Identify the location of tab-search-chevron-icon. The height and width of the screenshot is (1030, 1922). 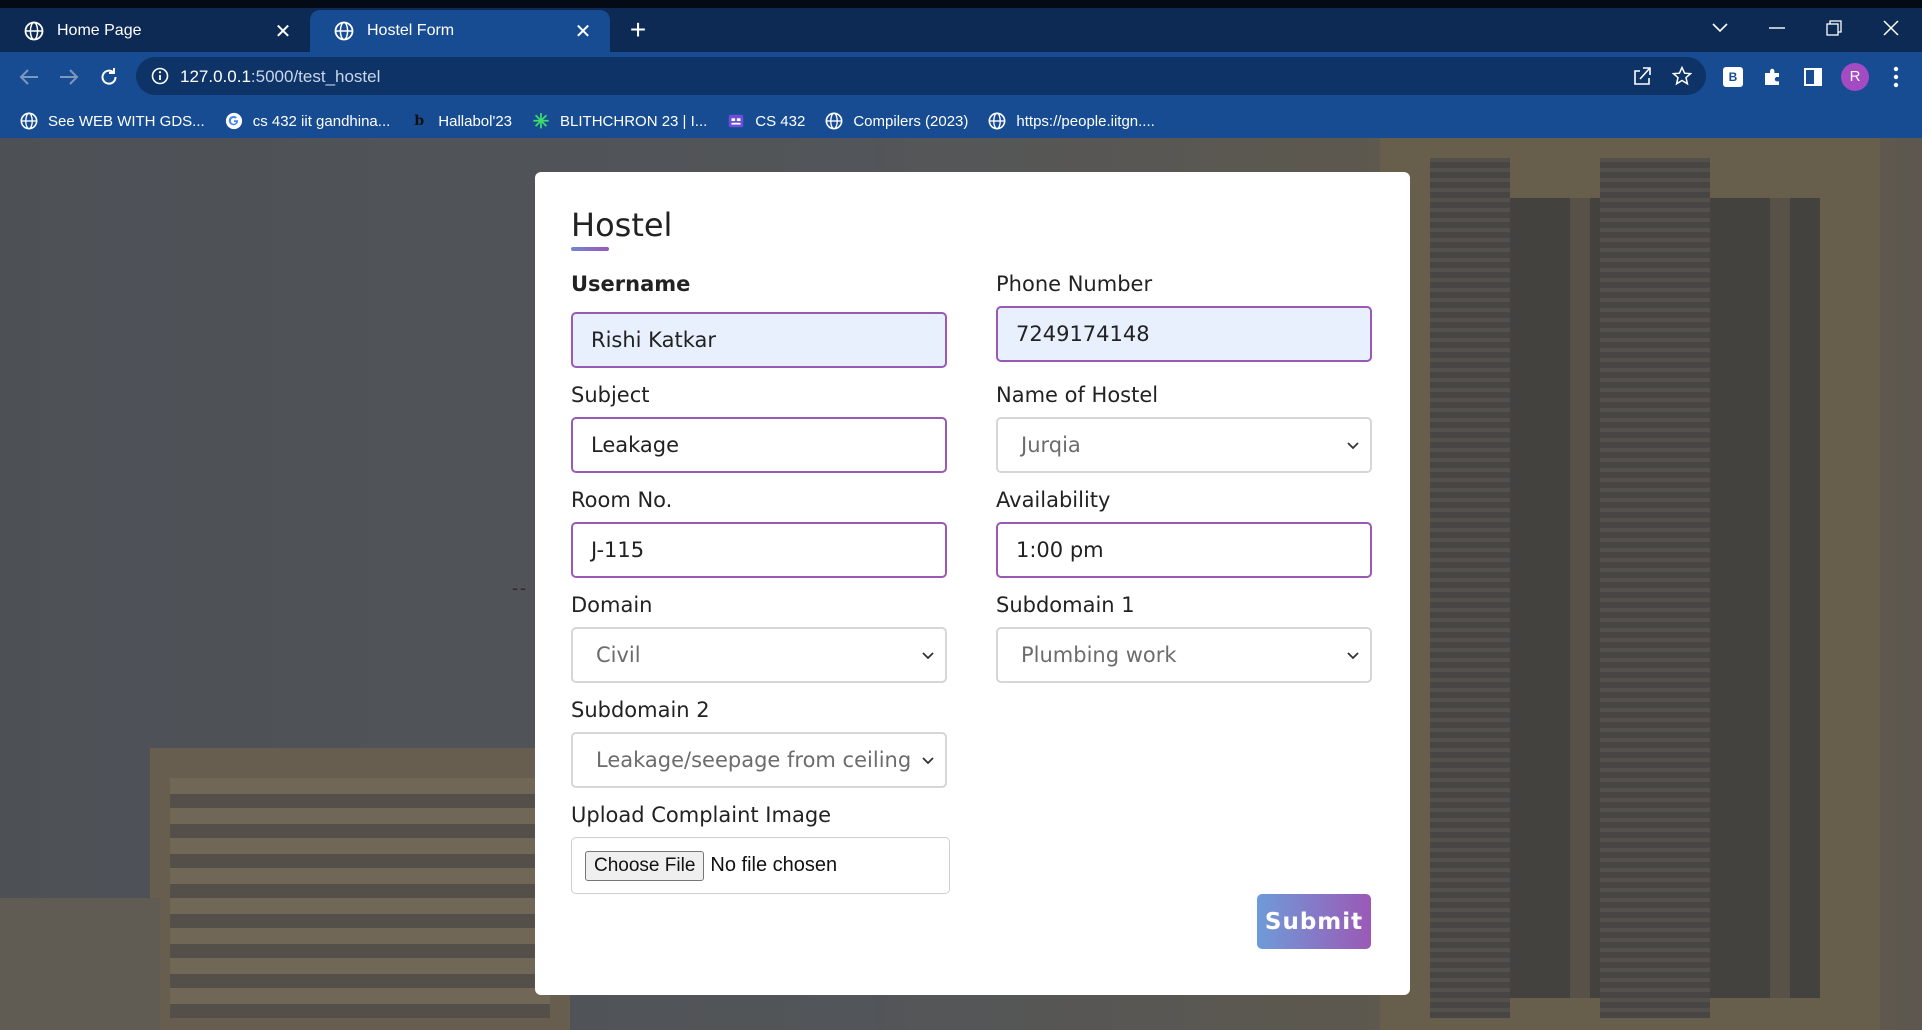
(1720, 28).